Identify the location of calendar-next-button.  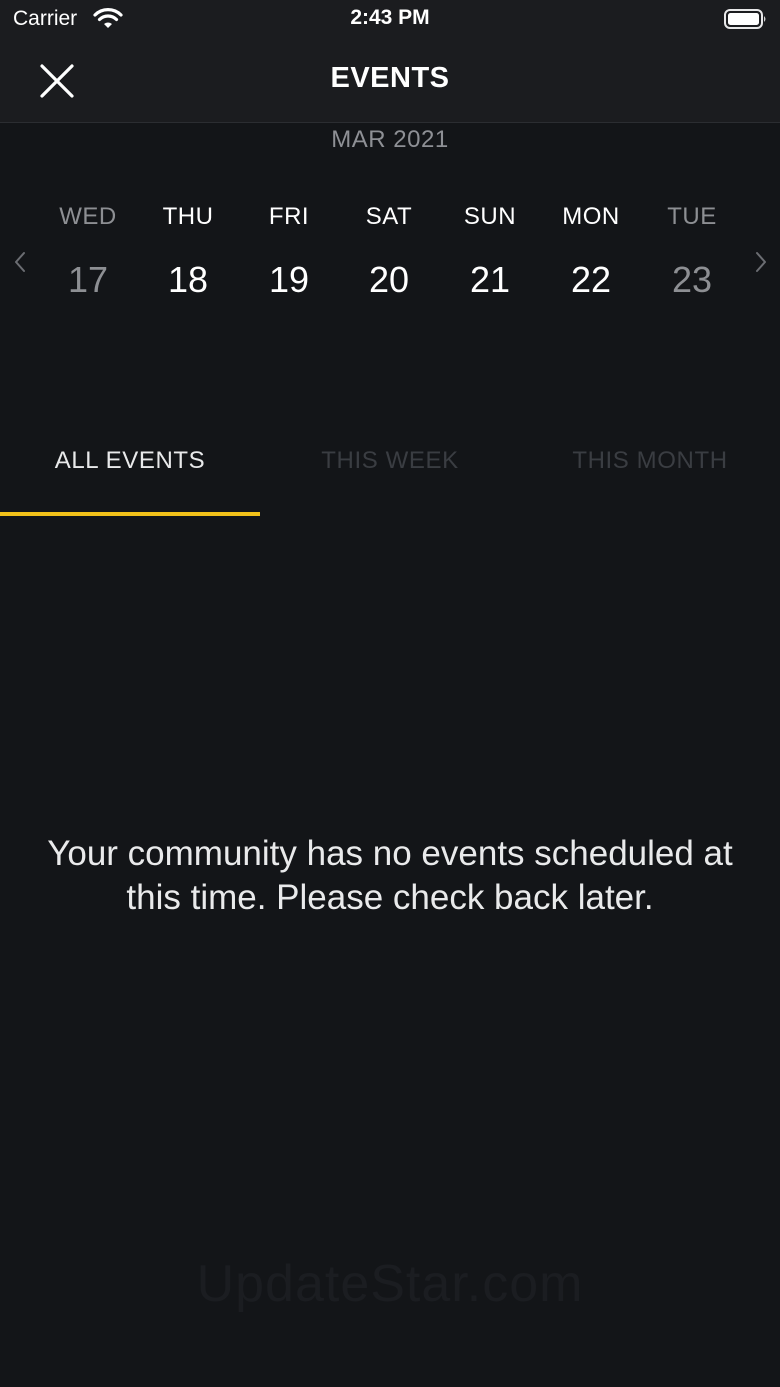
(761, 262).